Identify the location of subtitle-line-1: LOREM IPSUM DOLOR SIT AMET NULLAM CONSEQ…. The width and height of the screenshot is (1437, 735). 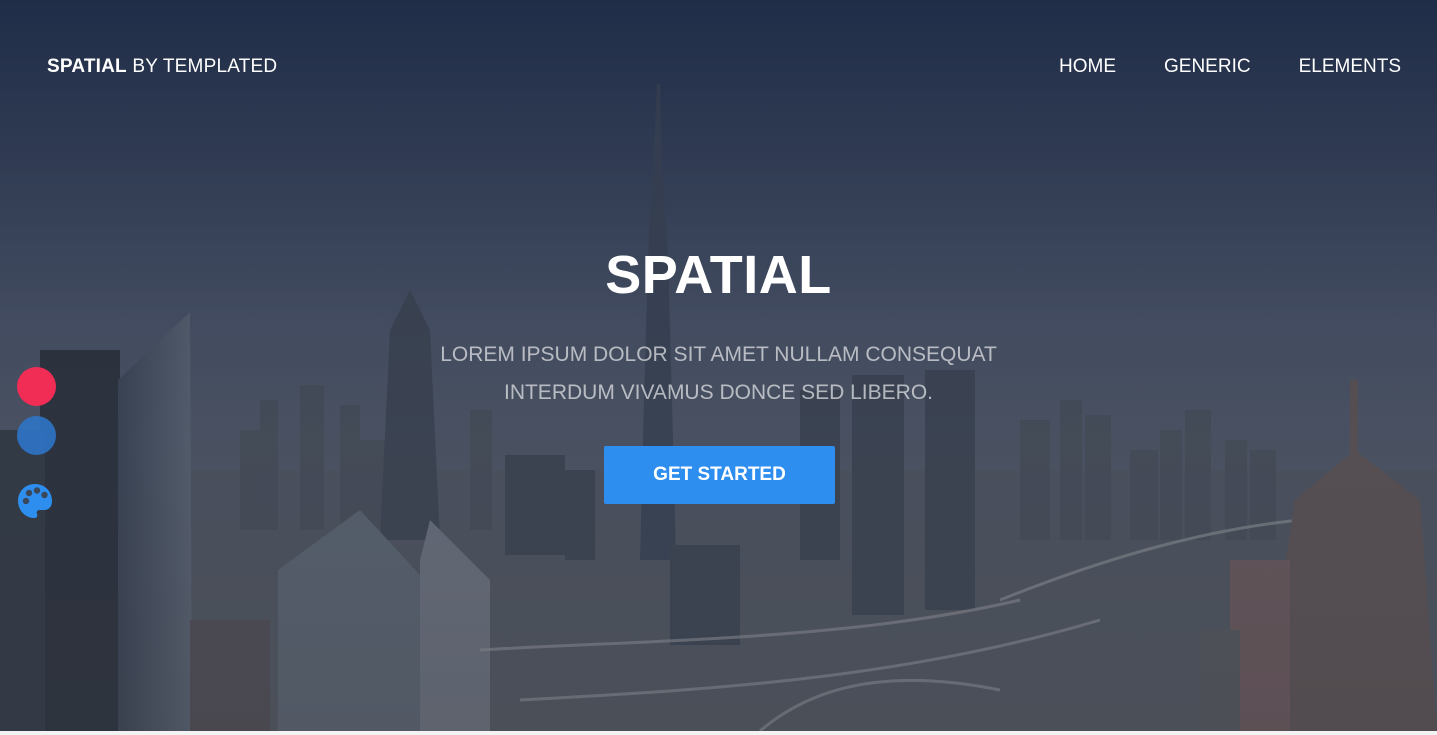
(718, 354).